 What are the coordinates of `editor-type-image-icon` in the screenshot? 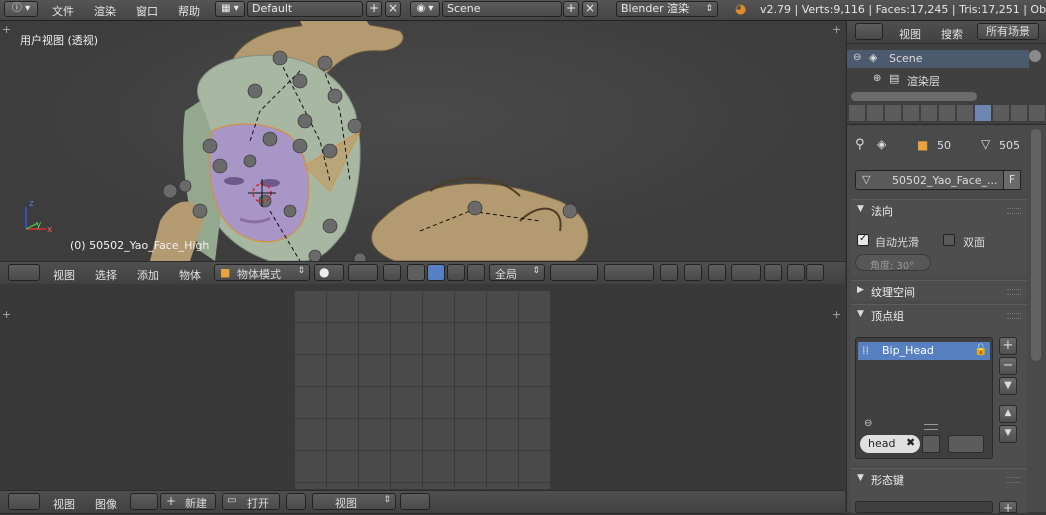 It's located at (24, 501).